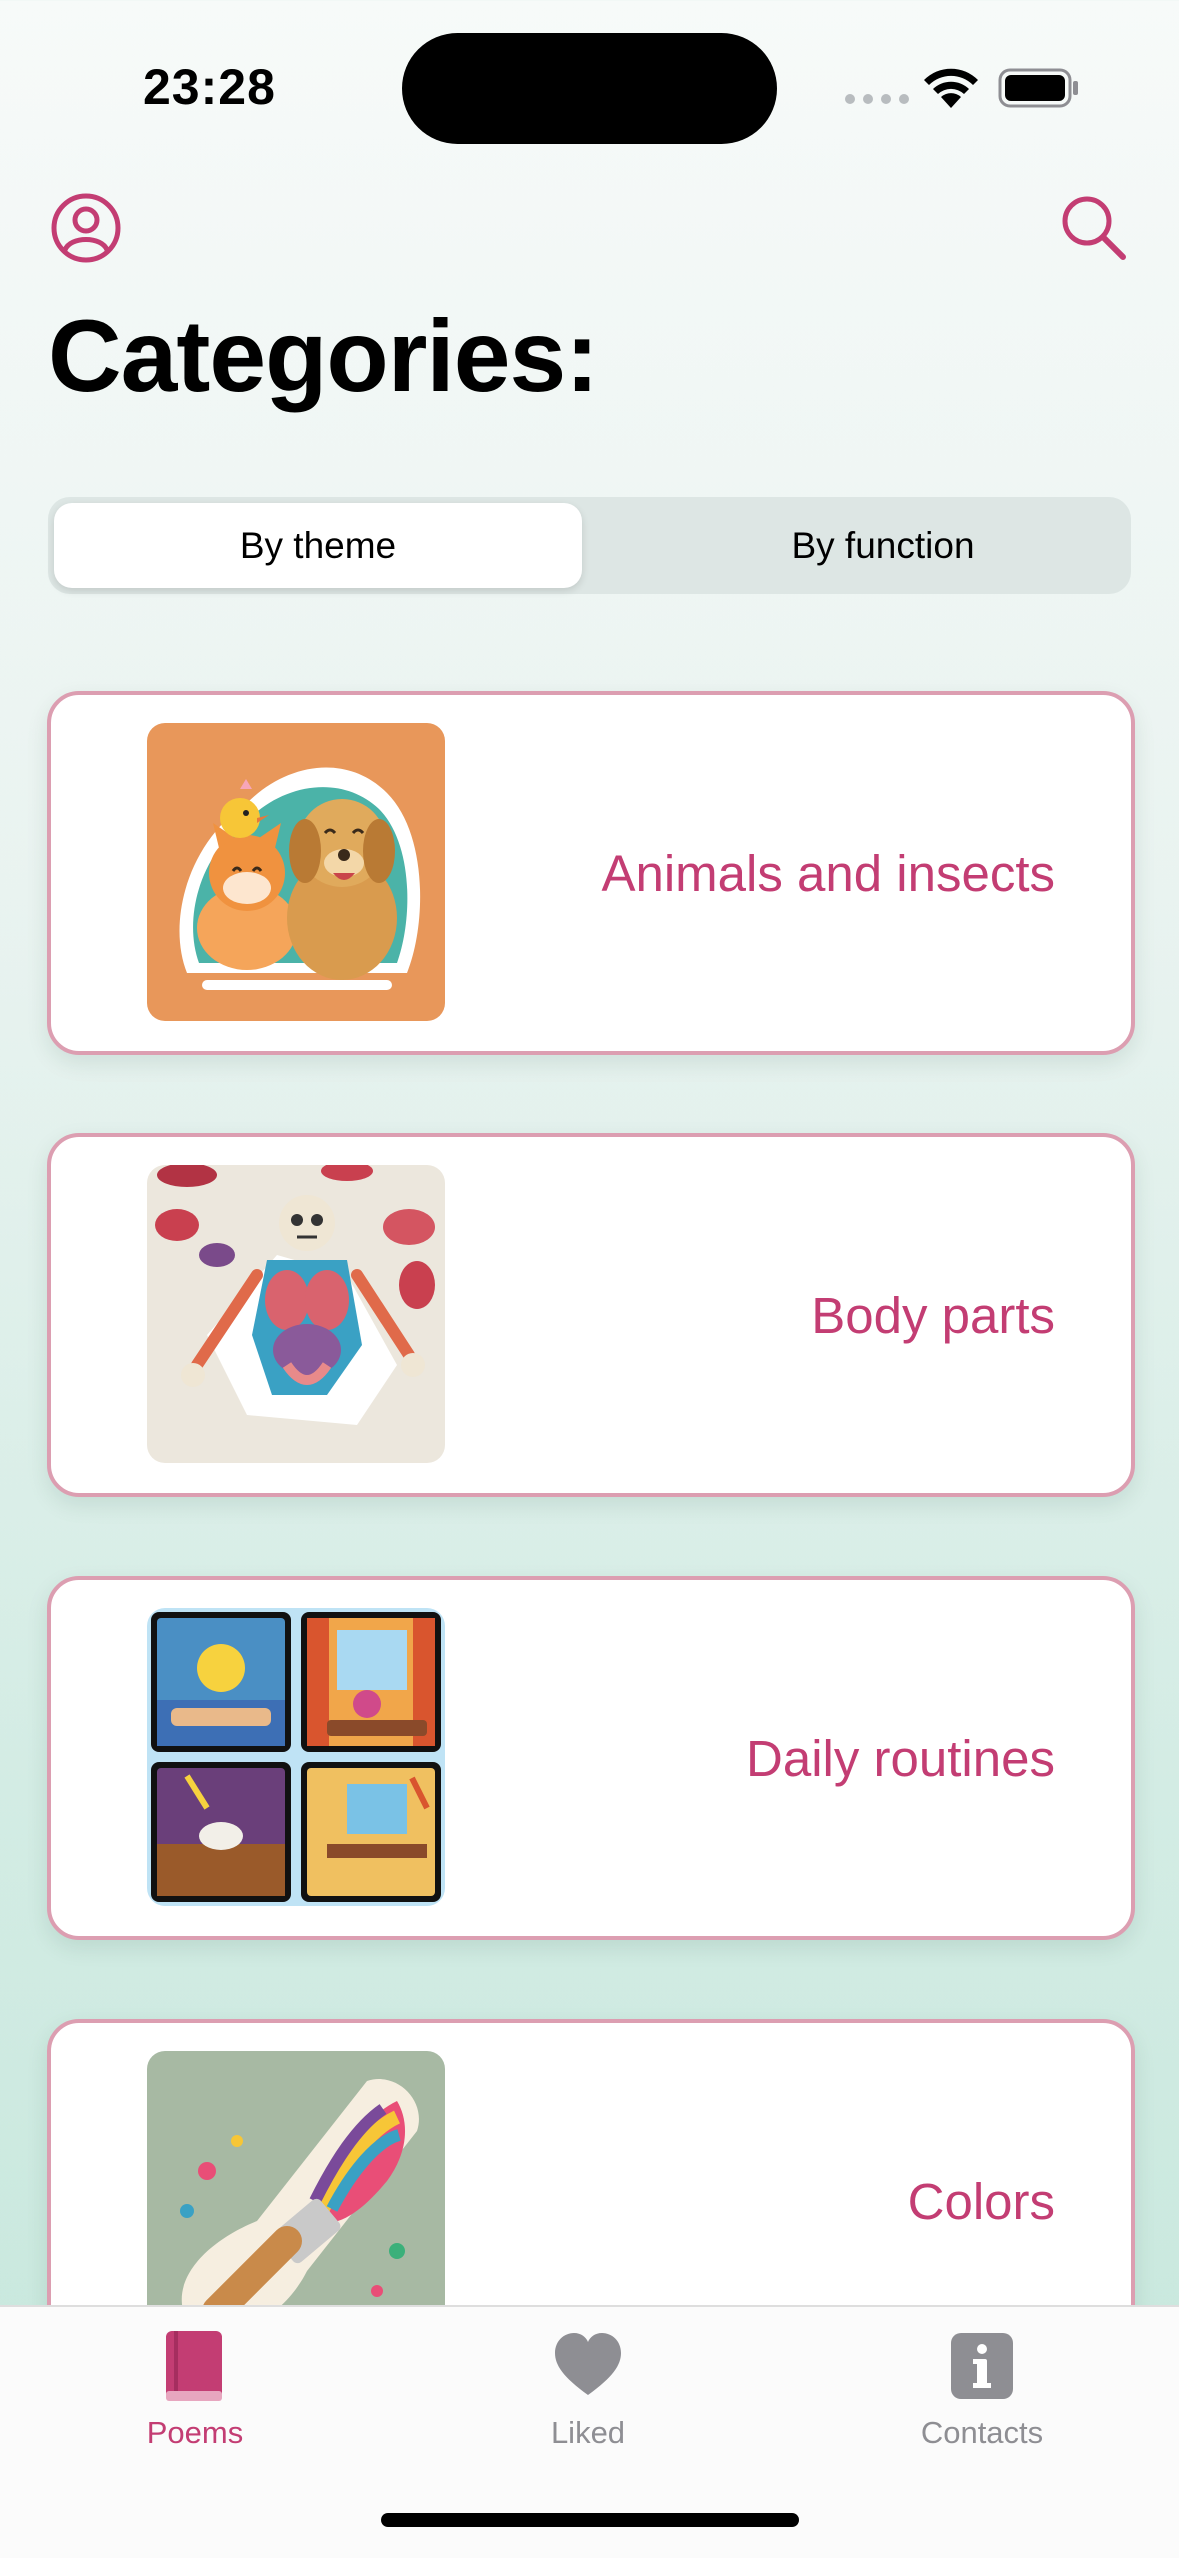  What do you see at coordinates (296, 1314) in the screenshot?
I see `body-anatomy-sticker-image` at bounding box center [296, 1314].